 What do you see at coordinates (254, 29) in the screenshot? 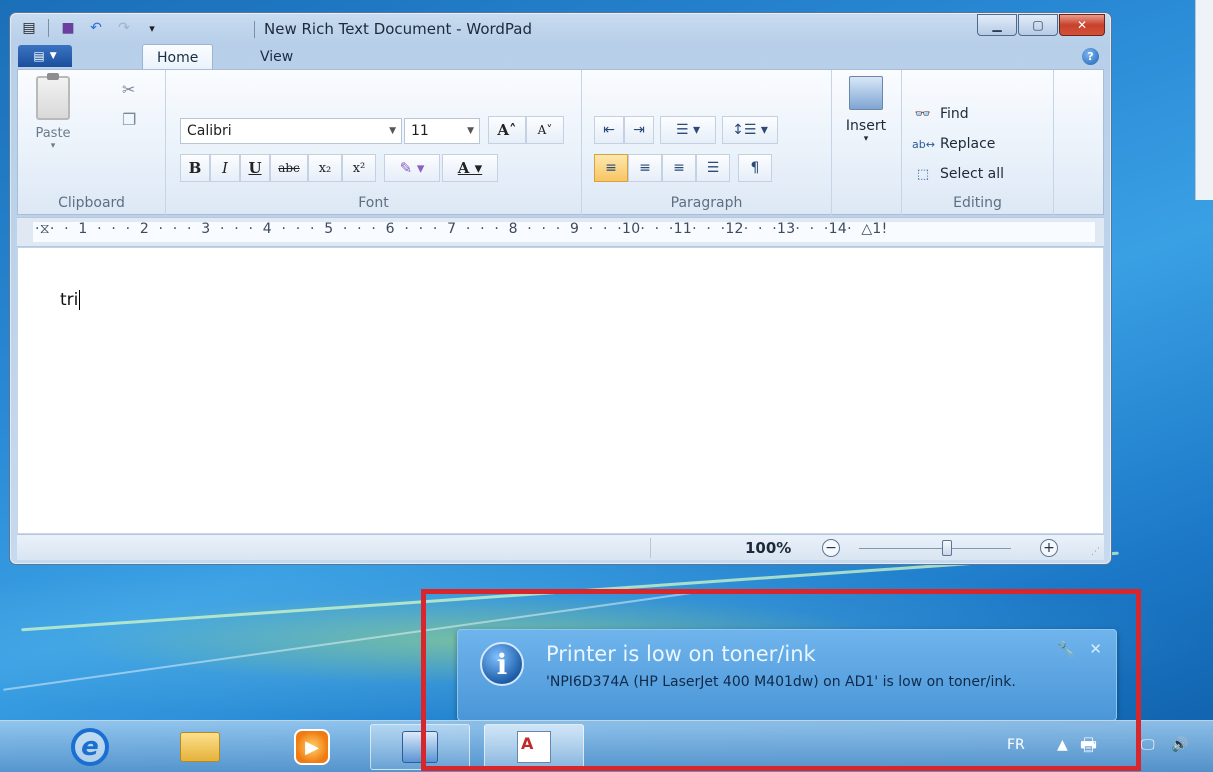
I see `title-separator` at bounding box center [254, 29].